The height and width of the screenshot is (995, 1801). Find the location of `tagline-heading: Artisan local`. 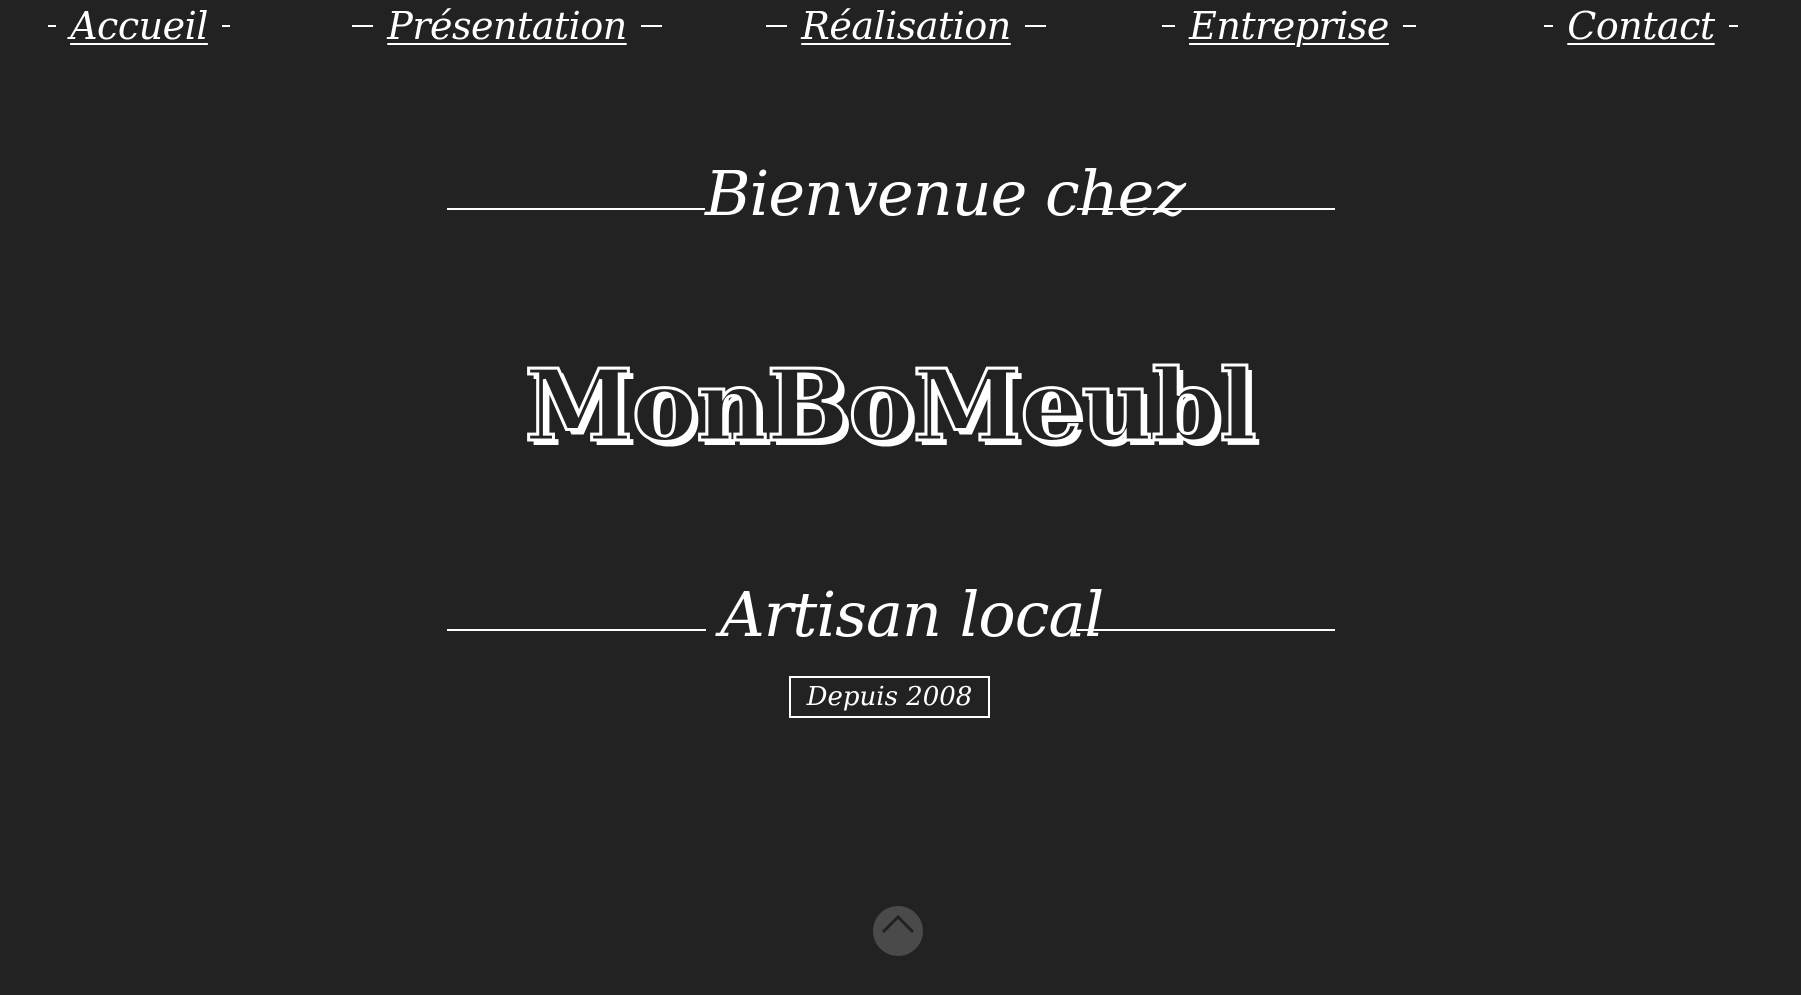

tagline-heading: Artisan local is located at coordinates (912, 614).